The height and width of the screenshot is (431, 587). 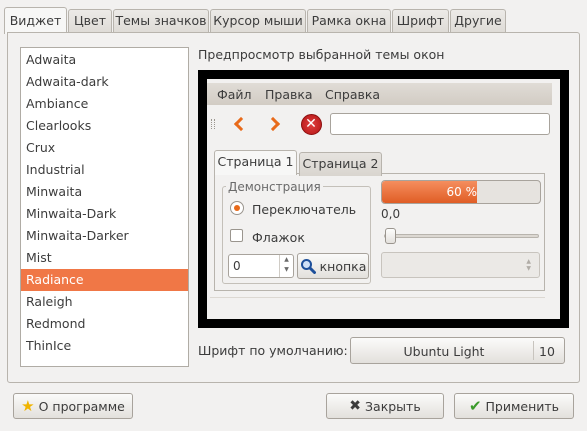 I want to click on tab-mouse-cursor: Курсор мыши, so click(x=258, y=21).